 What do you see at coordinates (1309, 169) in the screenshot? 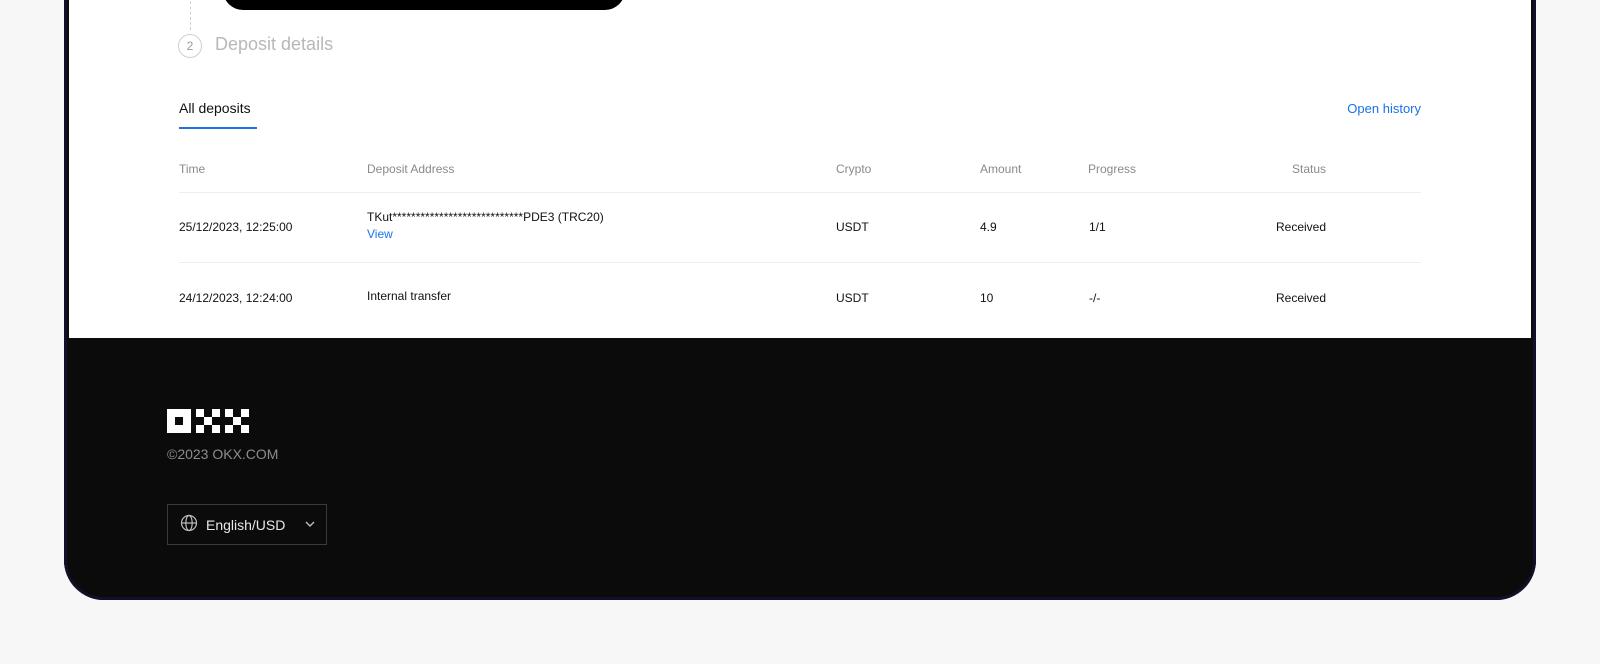
I see `column-header-status: Status` at bounding box center [1309, 169].